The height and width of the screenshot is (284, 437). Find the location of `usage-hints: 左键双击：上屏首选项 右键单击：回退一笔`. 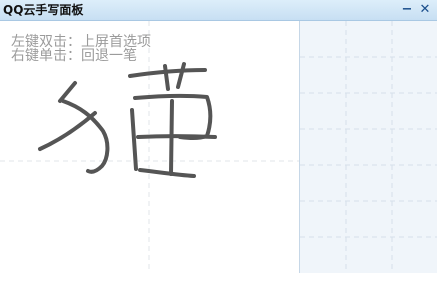

usage-hints: 左键双击：上屏首选项 右键单击：回退一笔 is located at coordinates (81, 49).